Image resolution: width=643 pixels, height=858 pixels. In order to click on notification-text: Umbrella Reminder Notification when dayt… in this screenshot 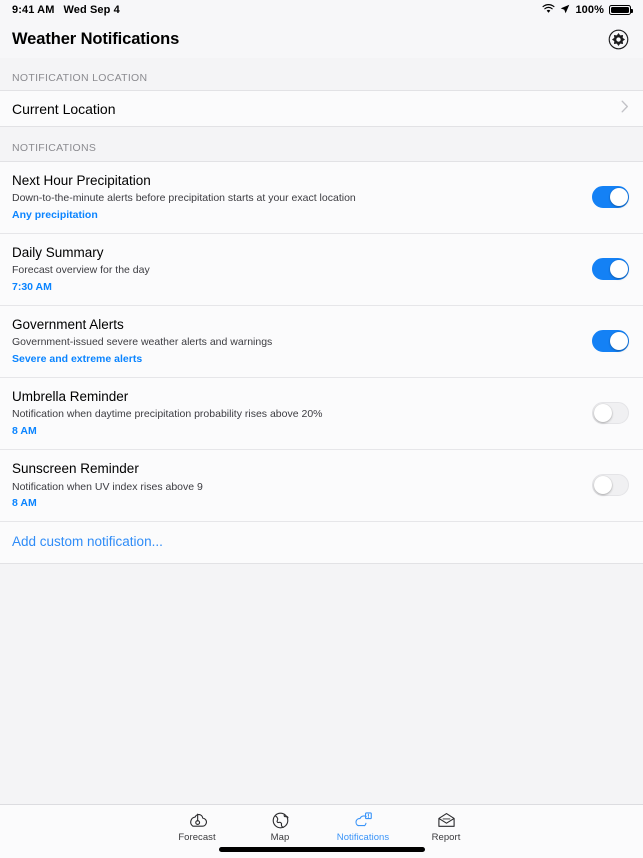, I will do `click(302, 413)`.